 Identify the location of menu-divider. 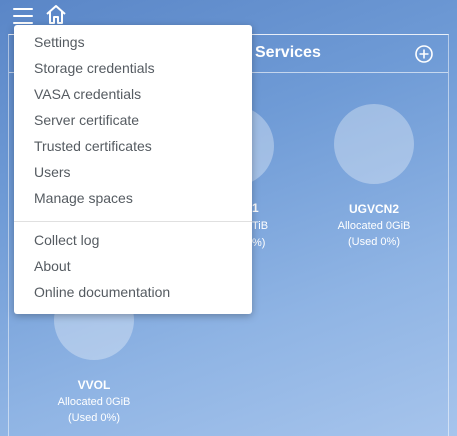
(133, 221).